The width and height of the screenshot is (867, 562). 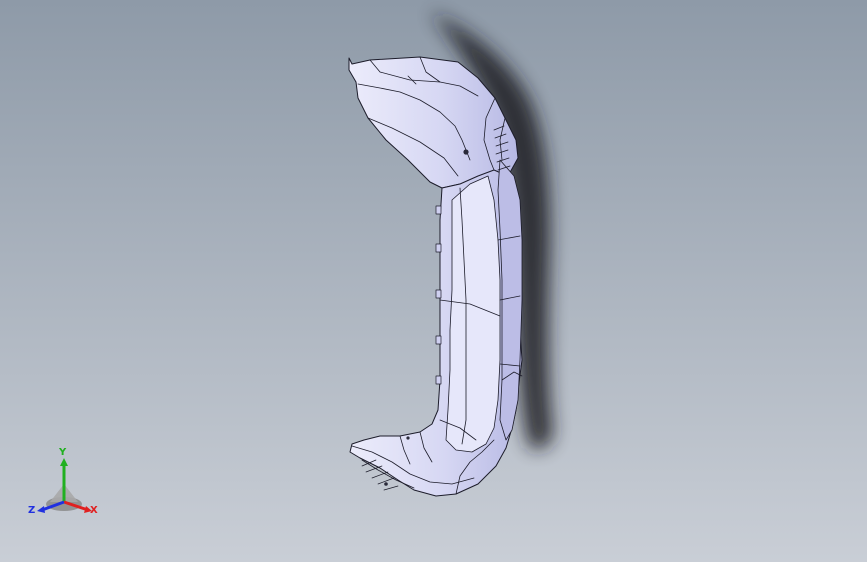 What do you see at coordinates (65, 485) in the screenshot?
I see `coordinate-triad: Y X Z` at bounding box center [65, 485].